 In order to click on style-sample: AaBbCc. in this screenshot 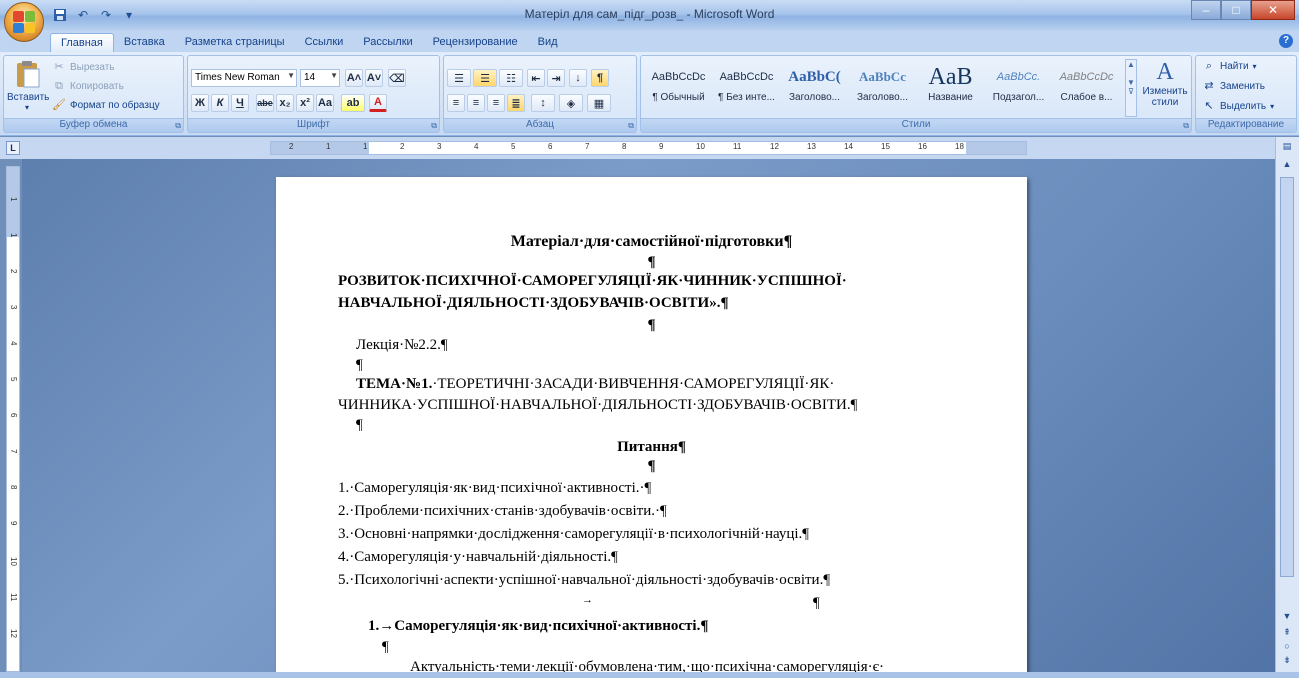, I will do `click(1018, 77)`.